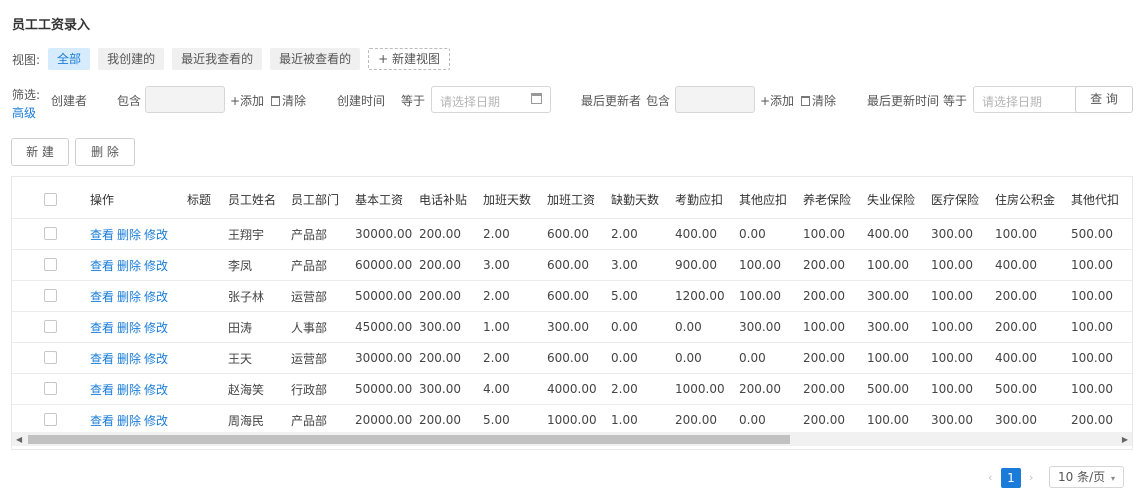 Image resolution: width=1137 pixels, height=498 pixels. What do you see at coordinates (252, 199) in the screenshot?
I see `column-header: 员工姓名` at bounding box center [252, 199].